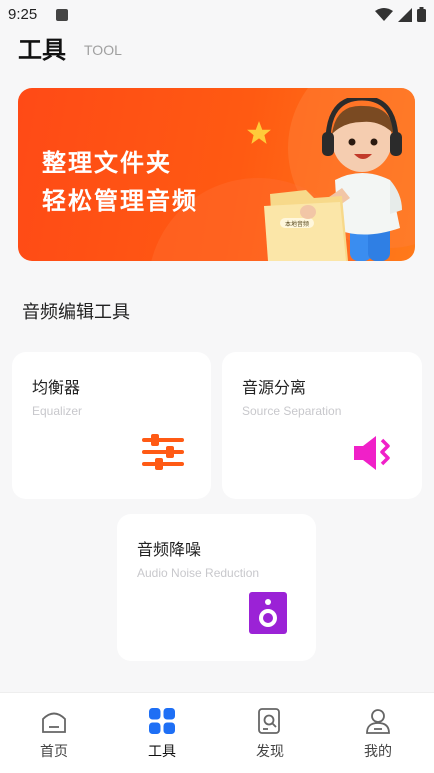 This screenshot has height=773, width=434. What do you see at coordinates (333, 179) in the screenshot?
I see `boy-with-headphones-illustration: 本地音频` at bounding box center [333, 179].